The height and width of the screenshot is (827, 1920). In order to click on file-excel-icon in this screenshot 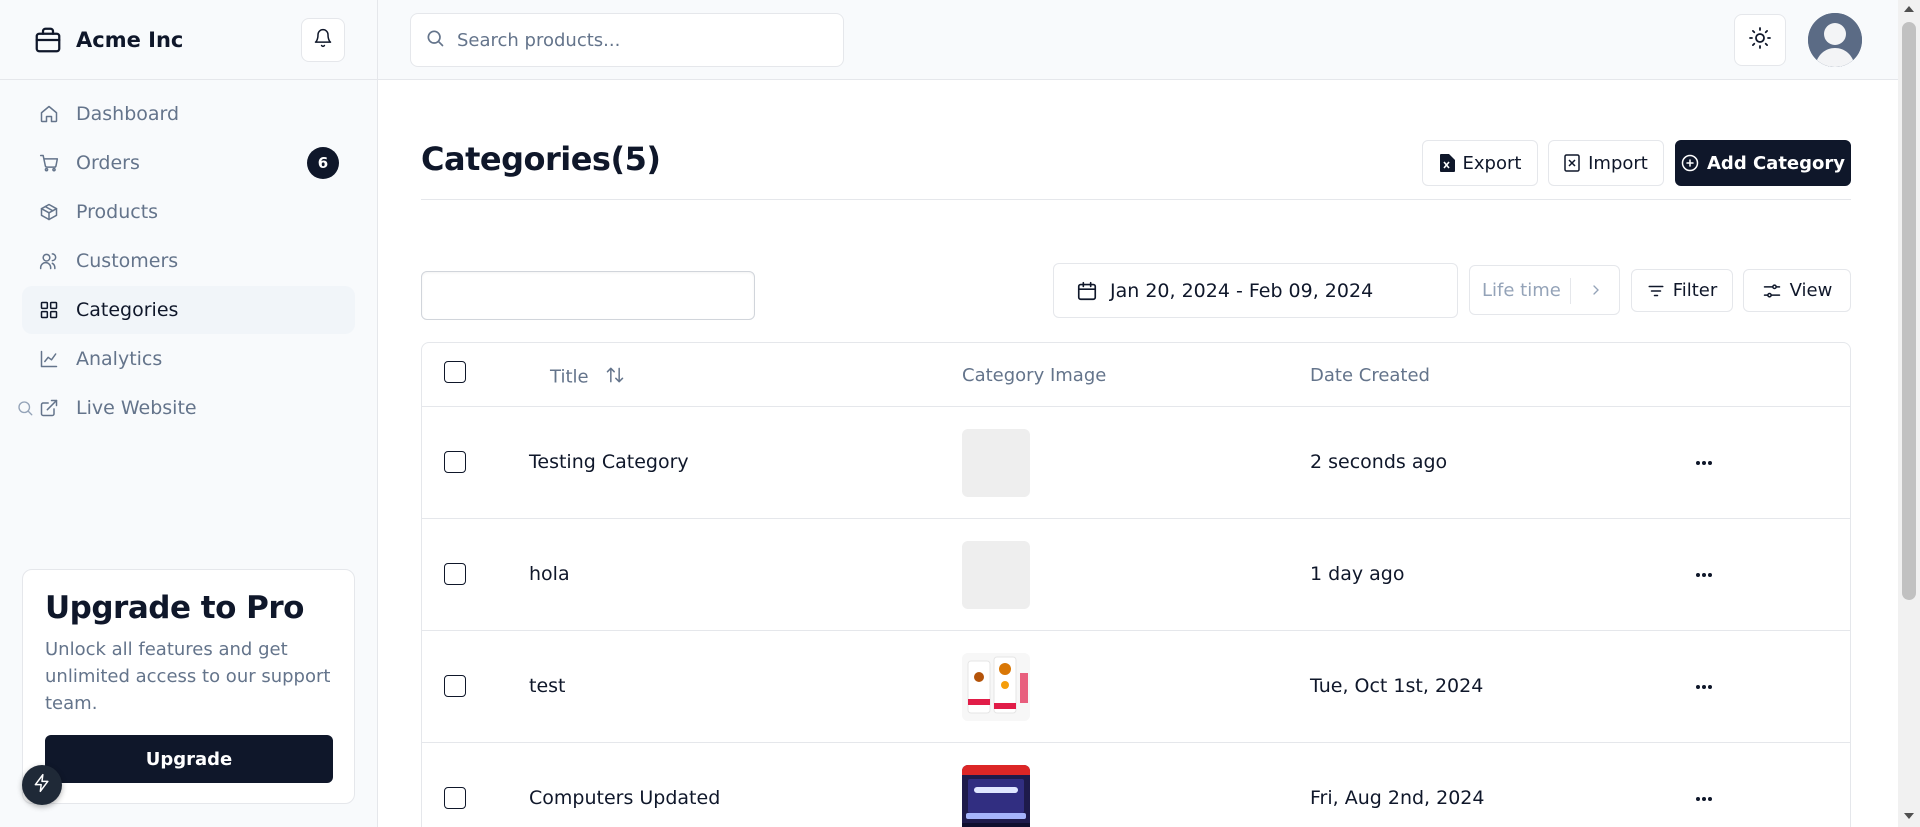, I will do `click(1447, 163)`.